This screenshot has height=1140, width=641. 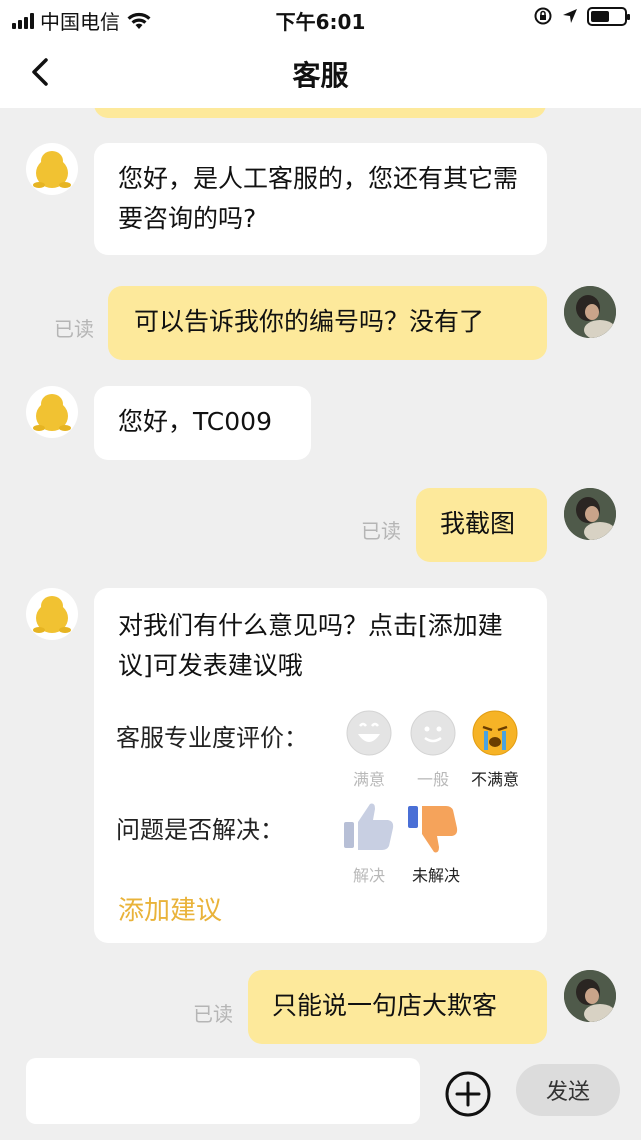 What do you see at coordinates (432, 779) in the screenshot?
I see `rating-label: 一般` at bounding box center [432, 779].